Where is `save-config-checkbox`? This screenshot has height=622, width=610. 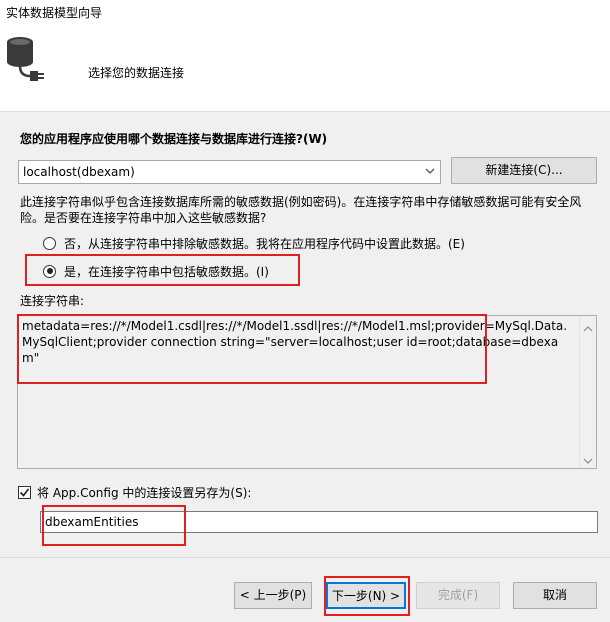
save-config-checkbox is located at coordinates (24, 492).